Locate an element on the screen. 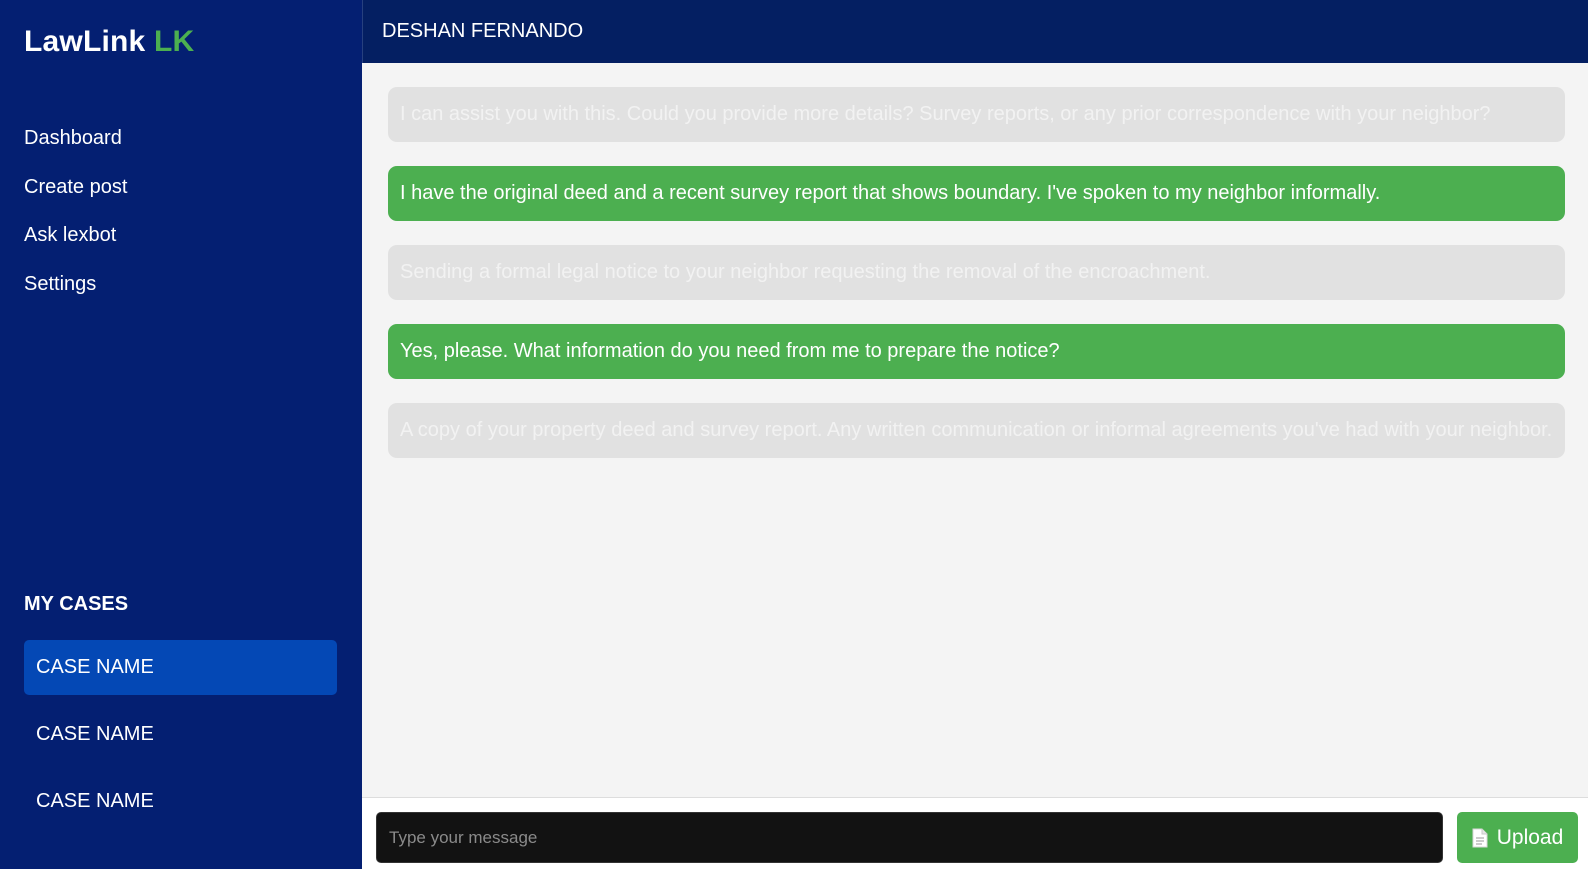 Image resolution: width=1588 pixels, height=869 pixels. message-input is located at coordinates (909, 837).